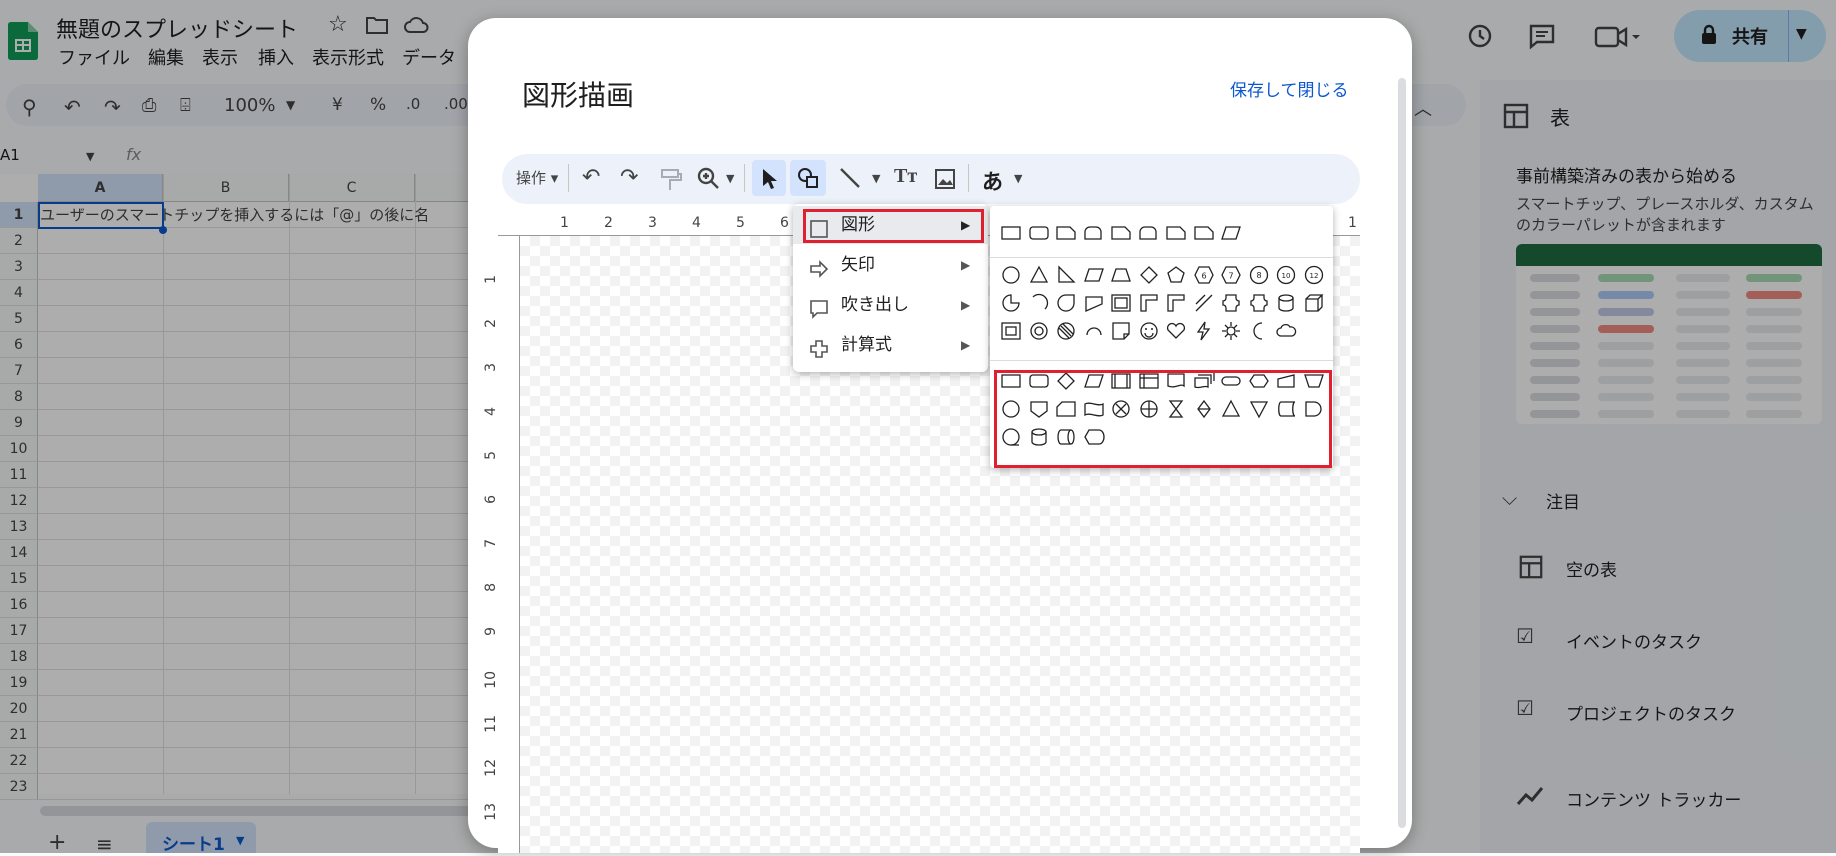 This screenshot has height=856, width=1836. Describe the element at coordinates (634, 179) in the screenshot. I see `redo-icon: ↷` at that location.